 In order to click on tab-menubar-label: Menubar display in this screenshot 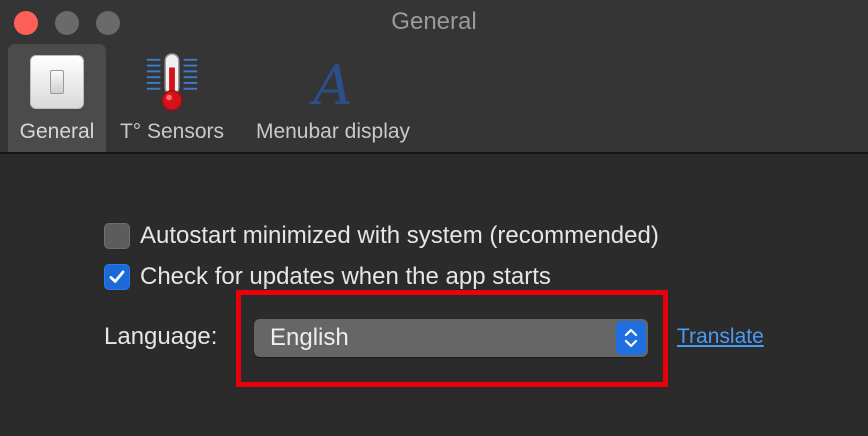, I will do `click(333, 131)`.